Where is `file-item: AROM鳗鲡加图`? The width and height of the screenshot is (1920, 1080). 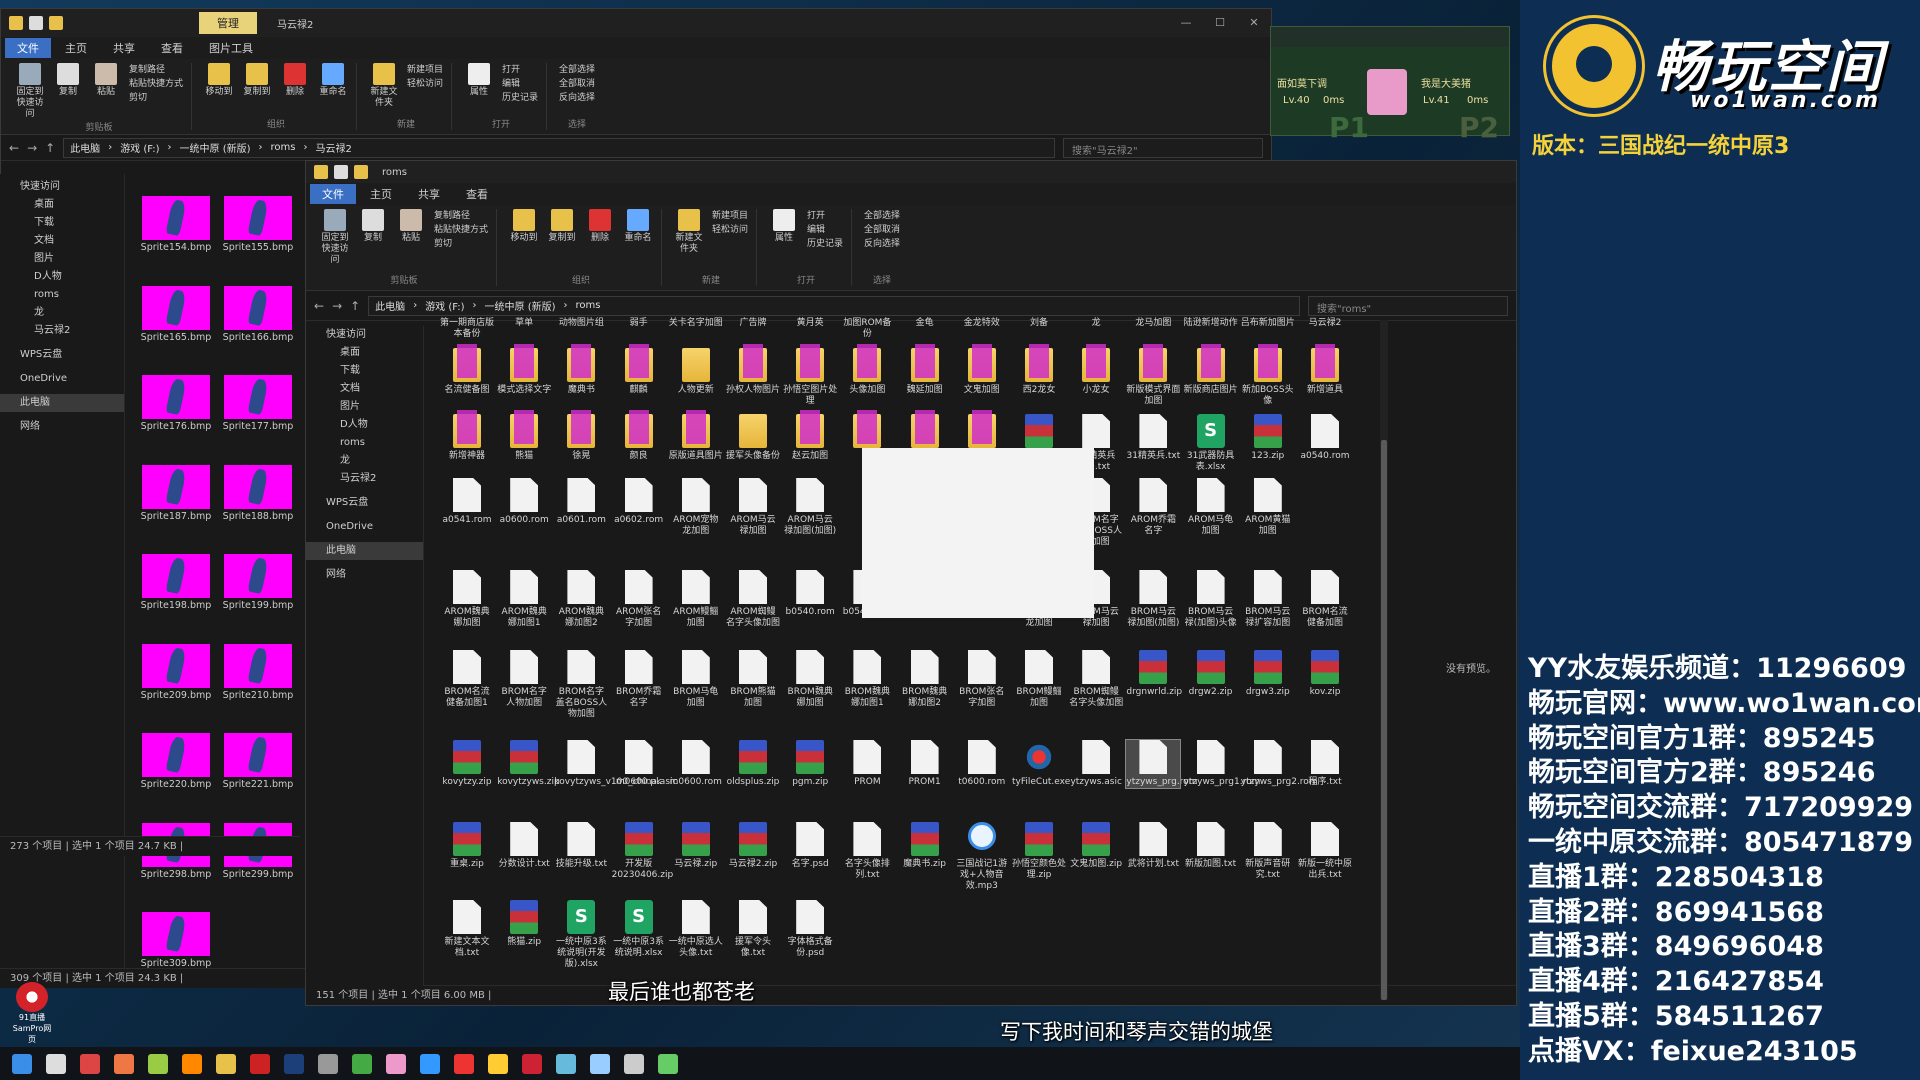
file-item: AROM鳗鲡加图 is located at coordinates (696, 599).